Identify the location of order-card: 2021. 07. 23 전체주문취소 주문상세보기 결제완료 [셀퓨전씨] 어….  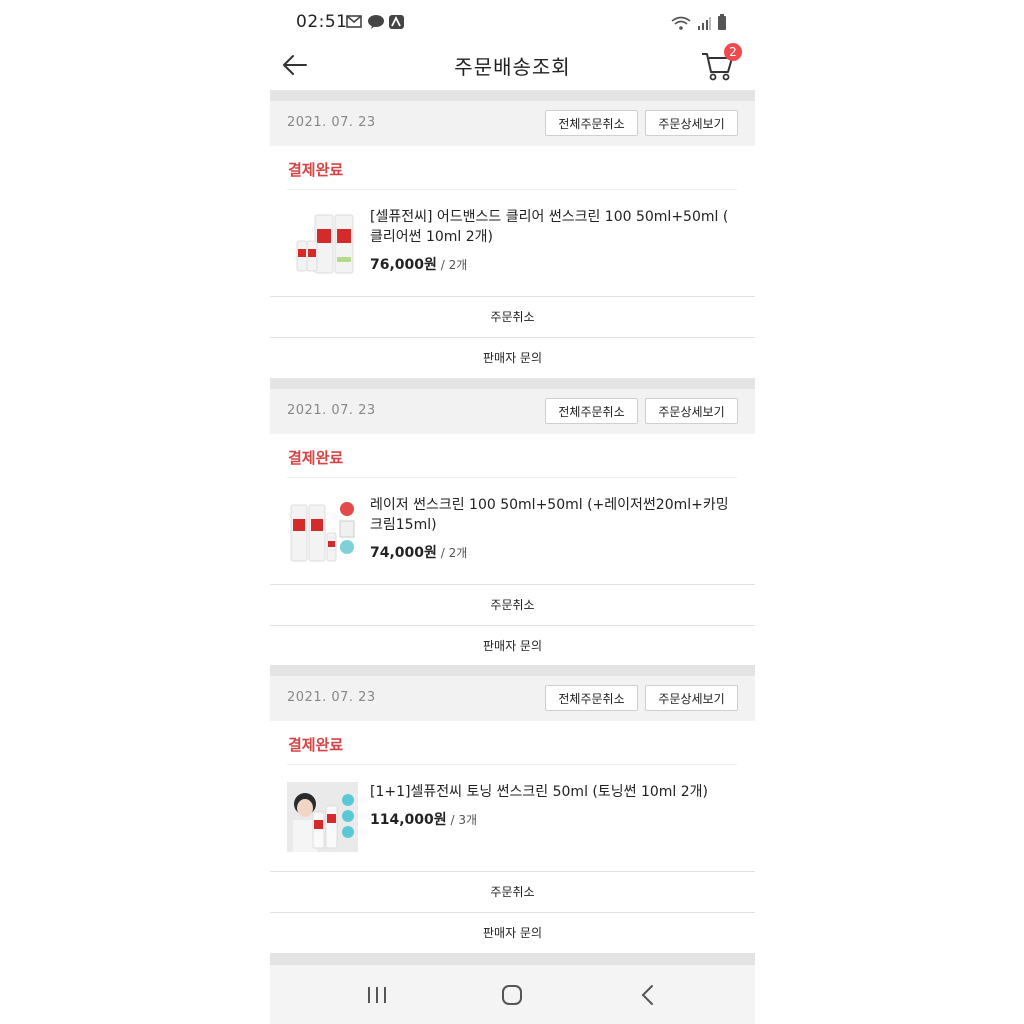
(512, 240).